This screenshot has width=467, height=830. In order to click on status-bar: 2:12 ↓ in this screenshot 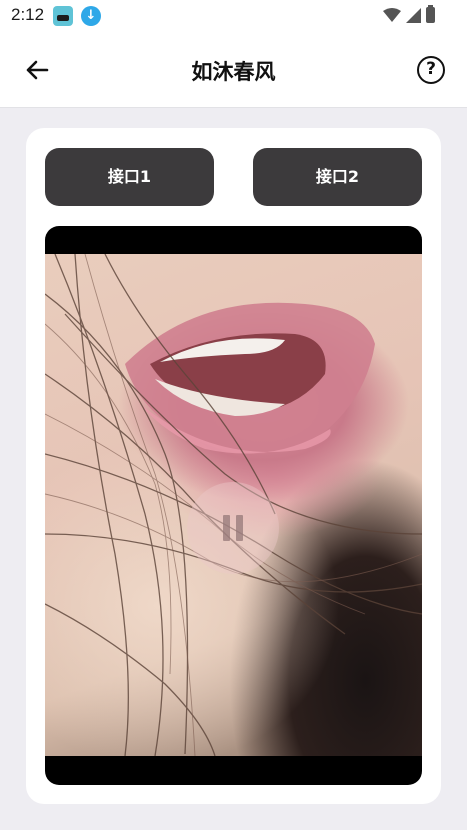, I will do `click(233, 16)`.